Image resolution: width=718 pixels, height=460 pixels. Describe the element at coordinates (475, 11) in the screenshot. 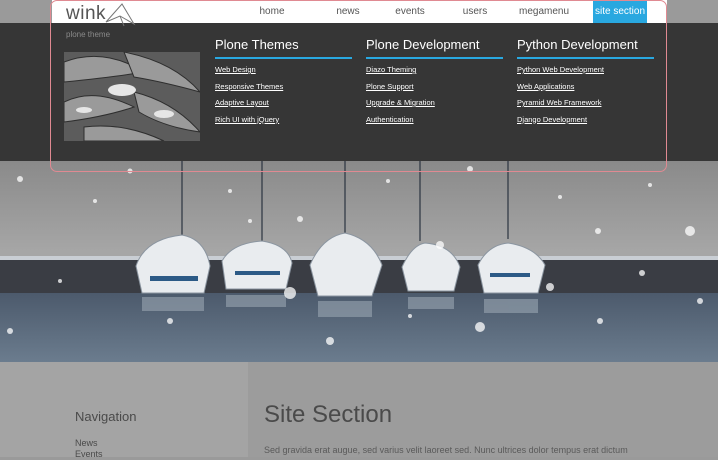

I see `nav-item-users: users` at that location.